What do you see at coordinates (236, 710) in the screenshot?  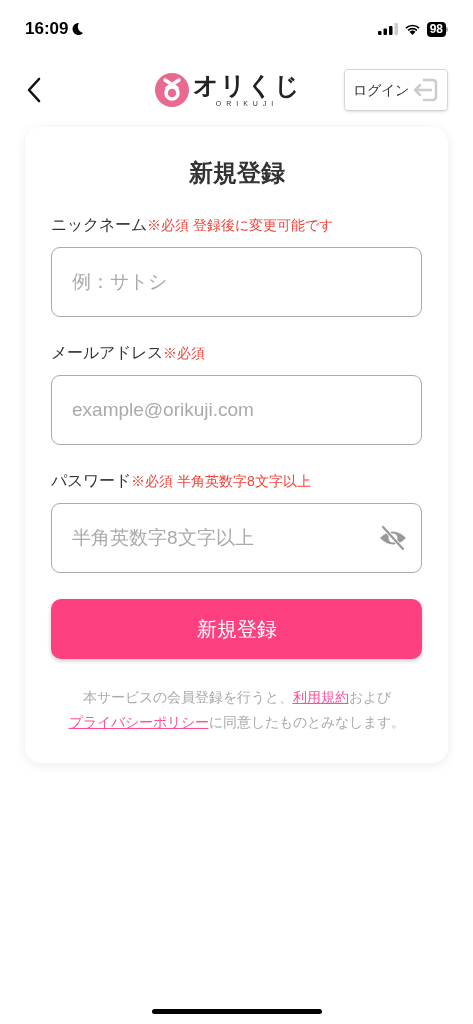 I see `terms-notice: 本サービスの会員登録を行うと、利用規約および プライバシーポリシーに同意したものとみなします。` at bounding box center [236, 710].